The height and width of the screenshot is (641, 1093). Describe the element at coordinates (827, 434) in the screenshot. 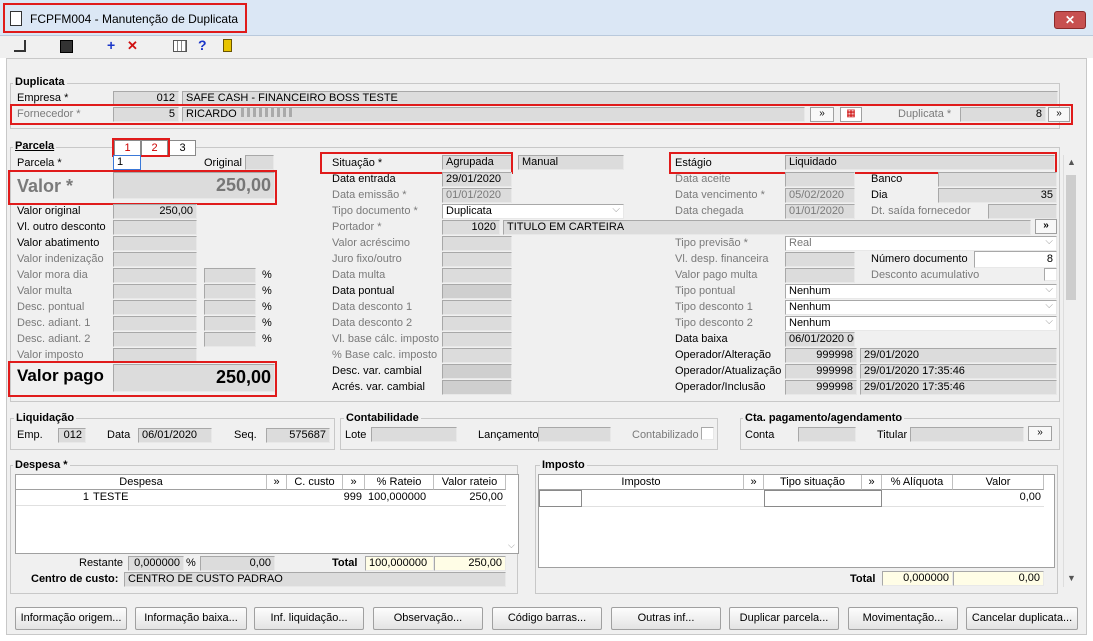

I see `conta-field` at that location.